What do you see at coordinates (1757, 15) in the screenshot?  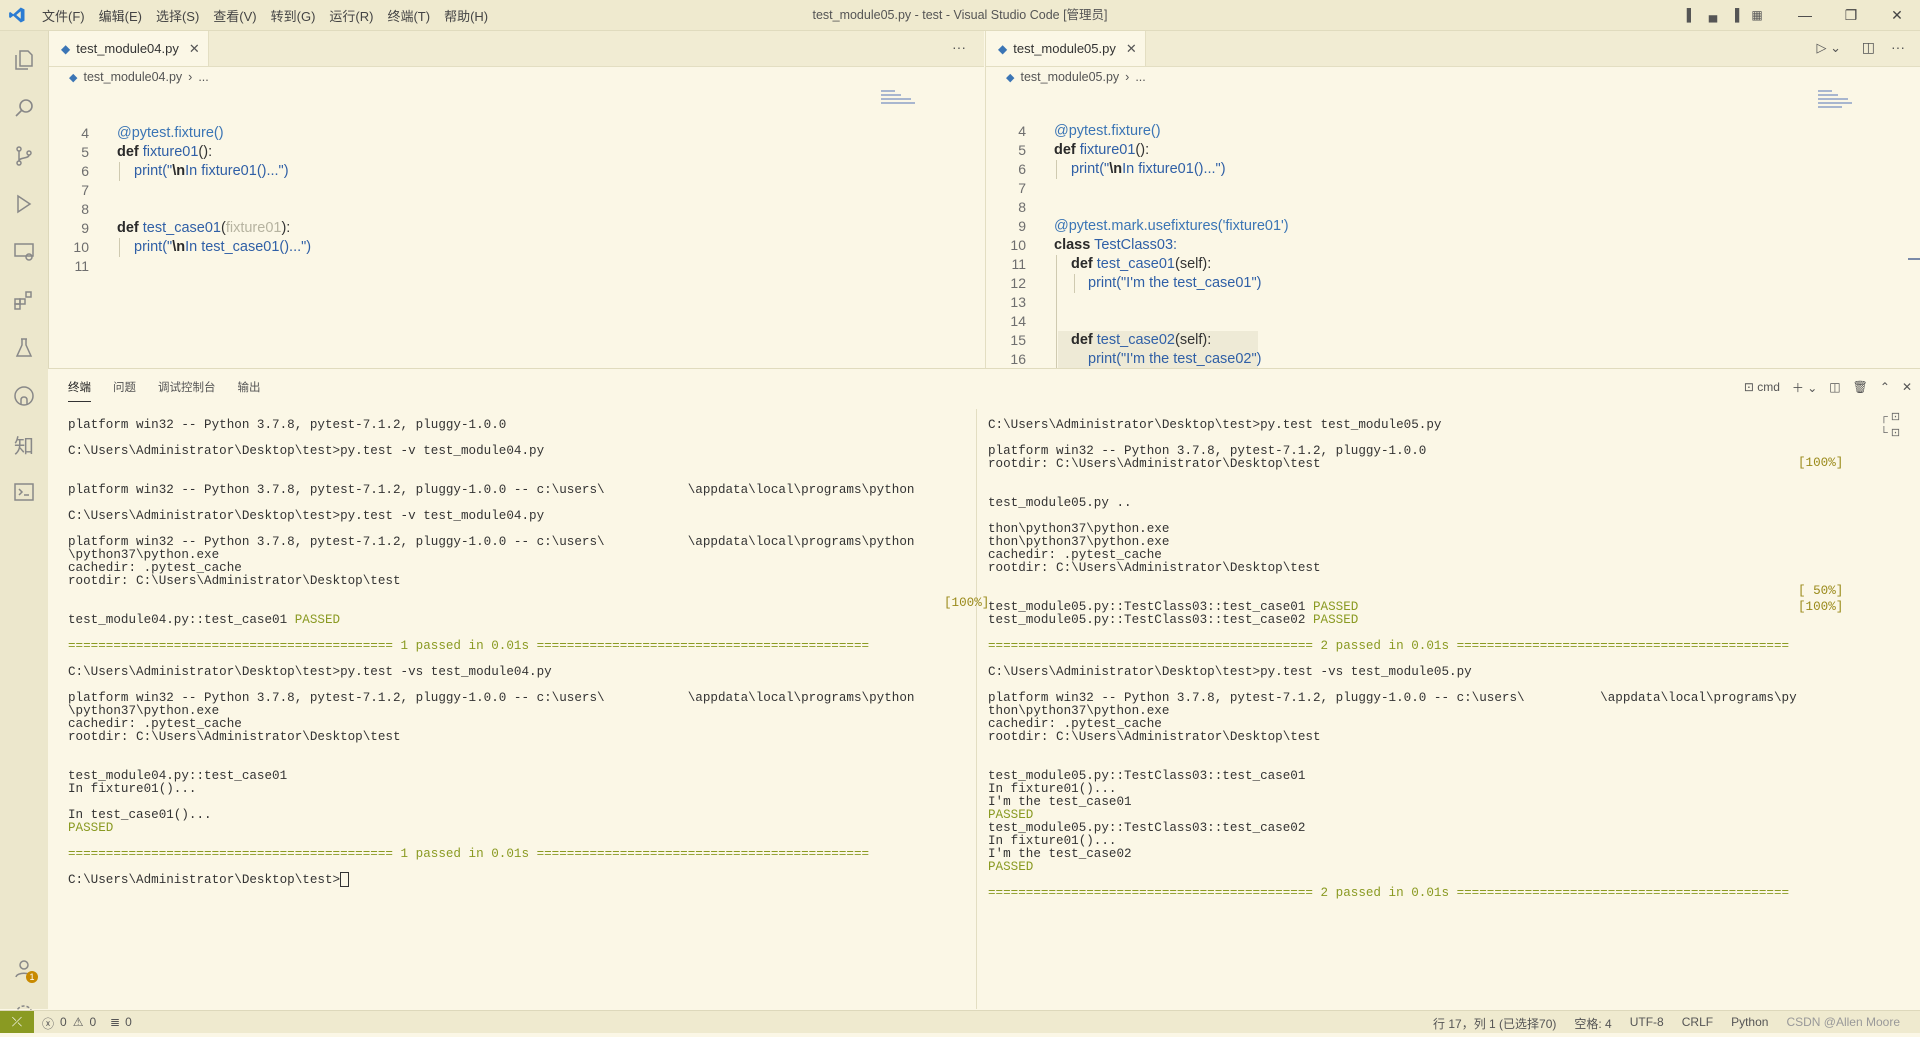 I see `customize-layout-icon: ▦` at bounding box center [1757, 15].